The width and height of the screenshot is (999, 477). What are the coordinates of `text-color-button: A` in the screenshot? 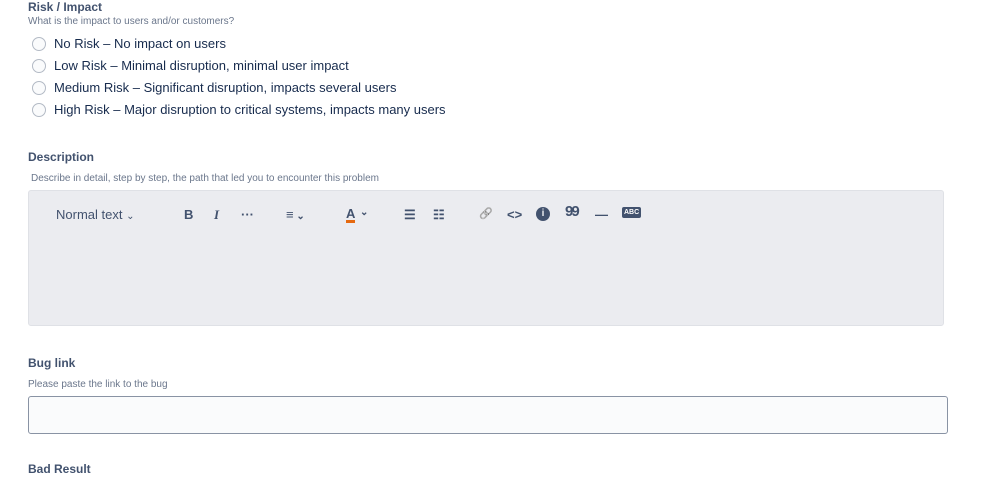 It's located at (351, 214).